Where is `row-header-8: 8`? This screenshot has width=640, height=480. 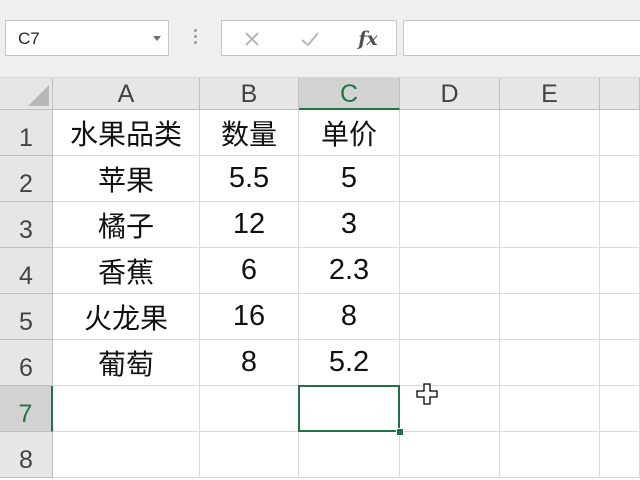
row-header-8: 8 is located at coordinates (26, 455).